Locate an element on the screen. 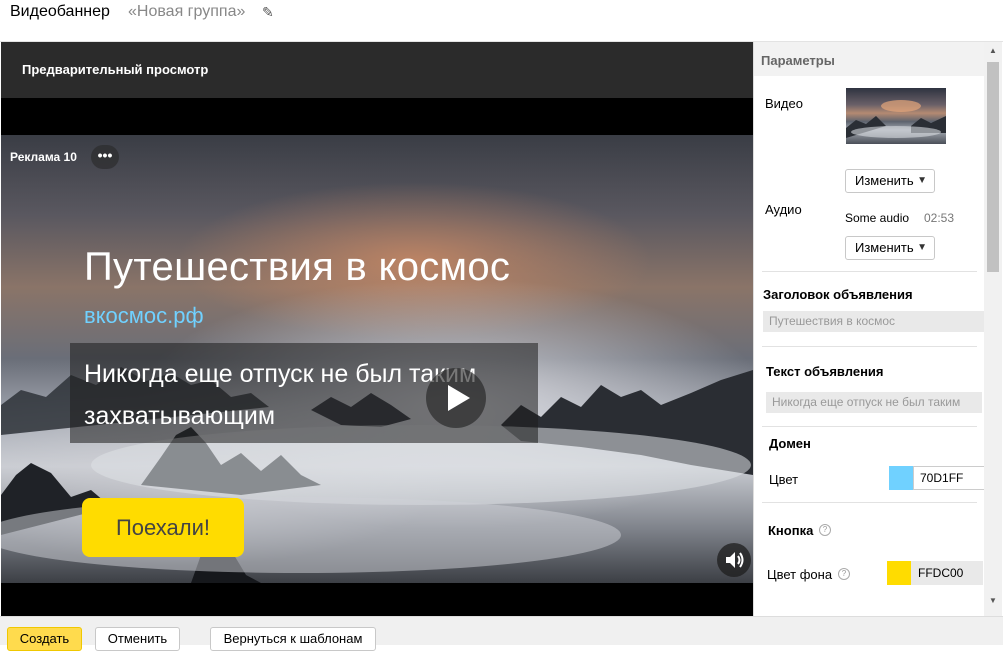 Image resolution: width=1003 pixels, height=651 pixels. headline-input: Путешествия в космос is located at coordinates (874, 321).